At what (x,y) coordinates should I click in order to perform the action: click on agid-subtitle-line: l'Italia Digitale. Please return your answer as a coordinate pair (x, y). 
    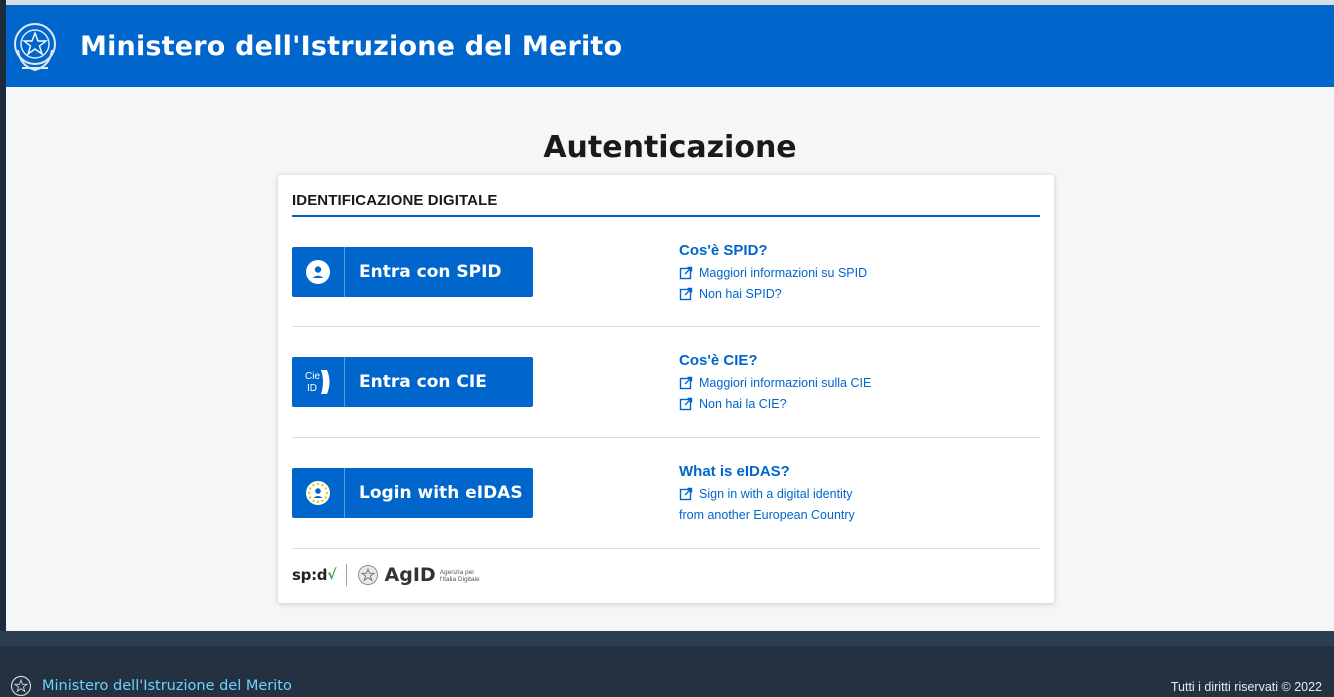
    Looking at the image, I should click on (459, 579).